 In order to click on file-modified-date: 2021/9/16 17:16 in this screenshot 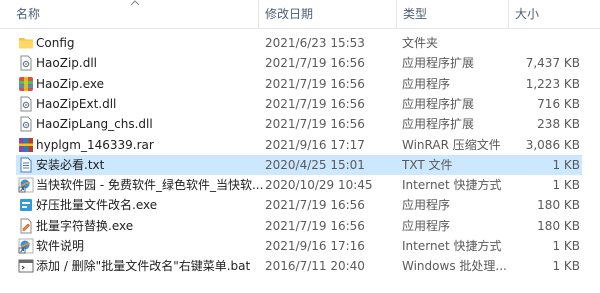, I will do `click(315, 246)`.